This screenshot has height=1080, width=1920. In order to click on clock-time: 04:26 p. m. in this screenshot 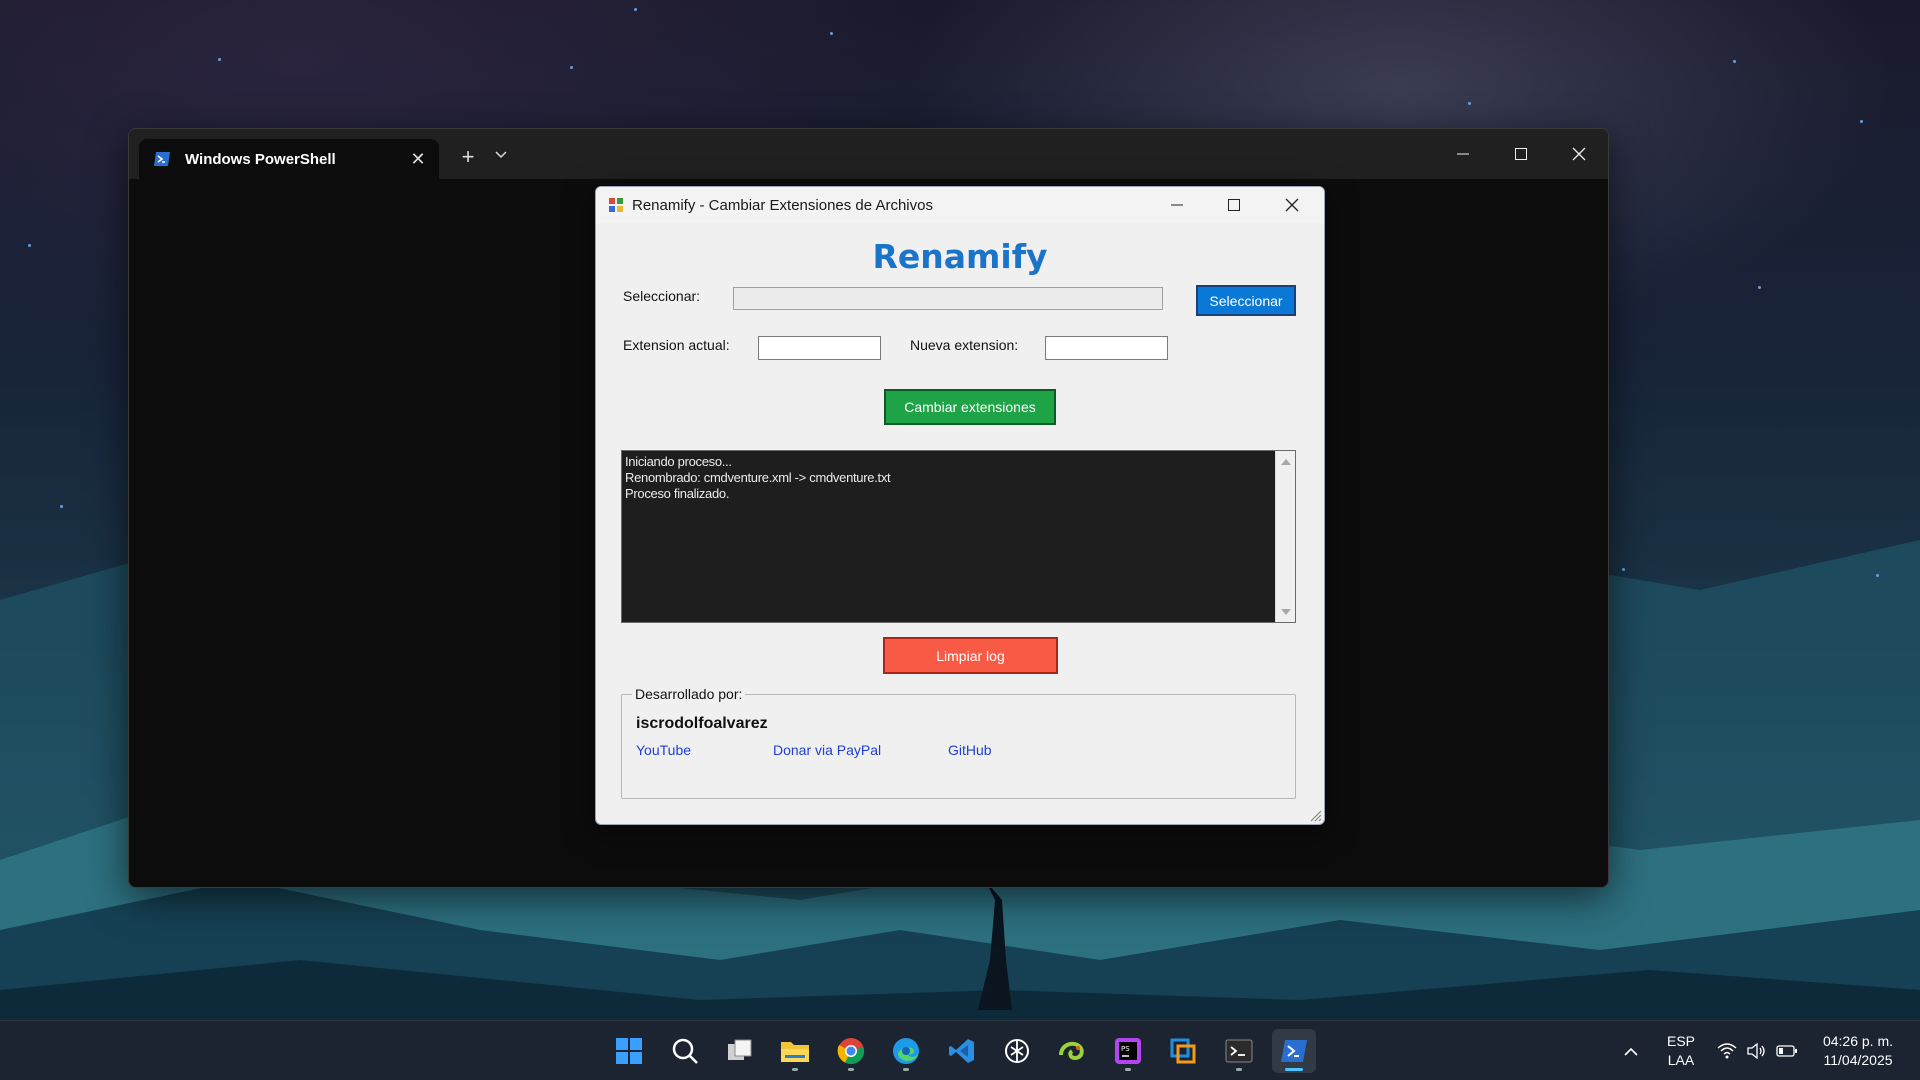, I will do `click(1858, 1041)`.